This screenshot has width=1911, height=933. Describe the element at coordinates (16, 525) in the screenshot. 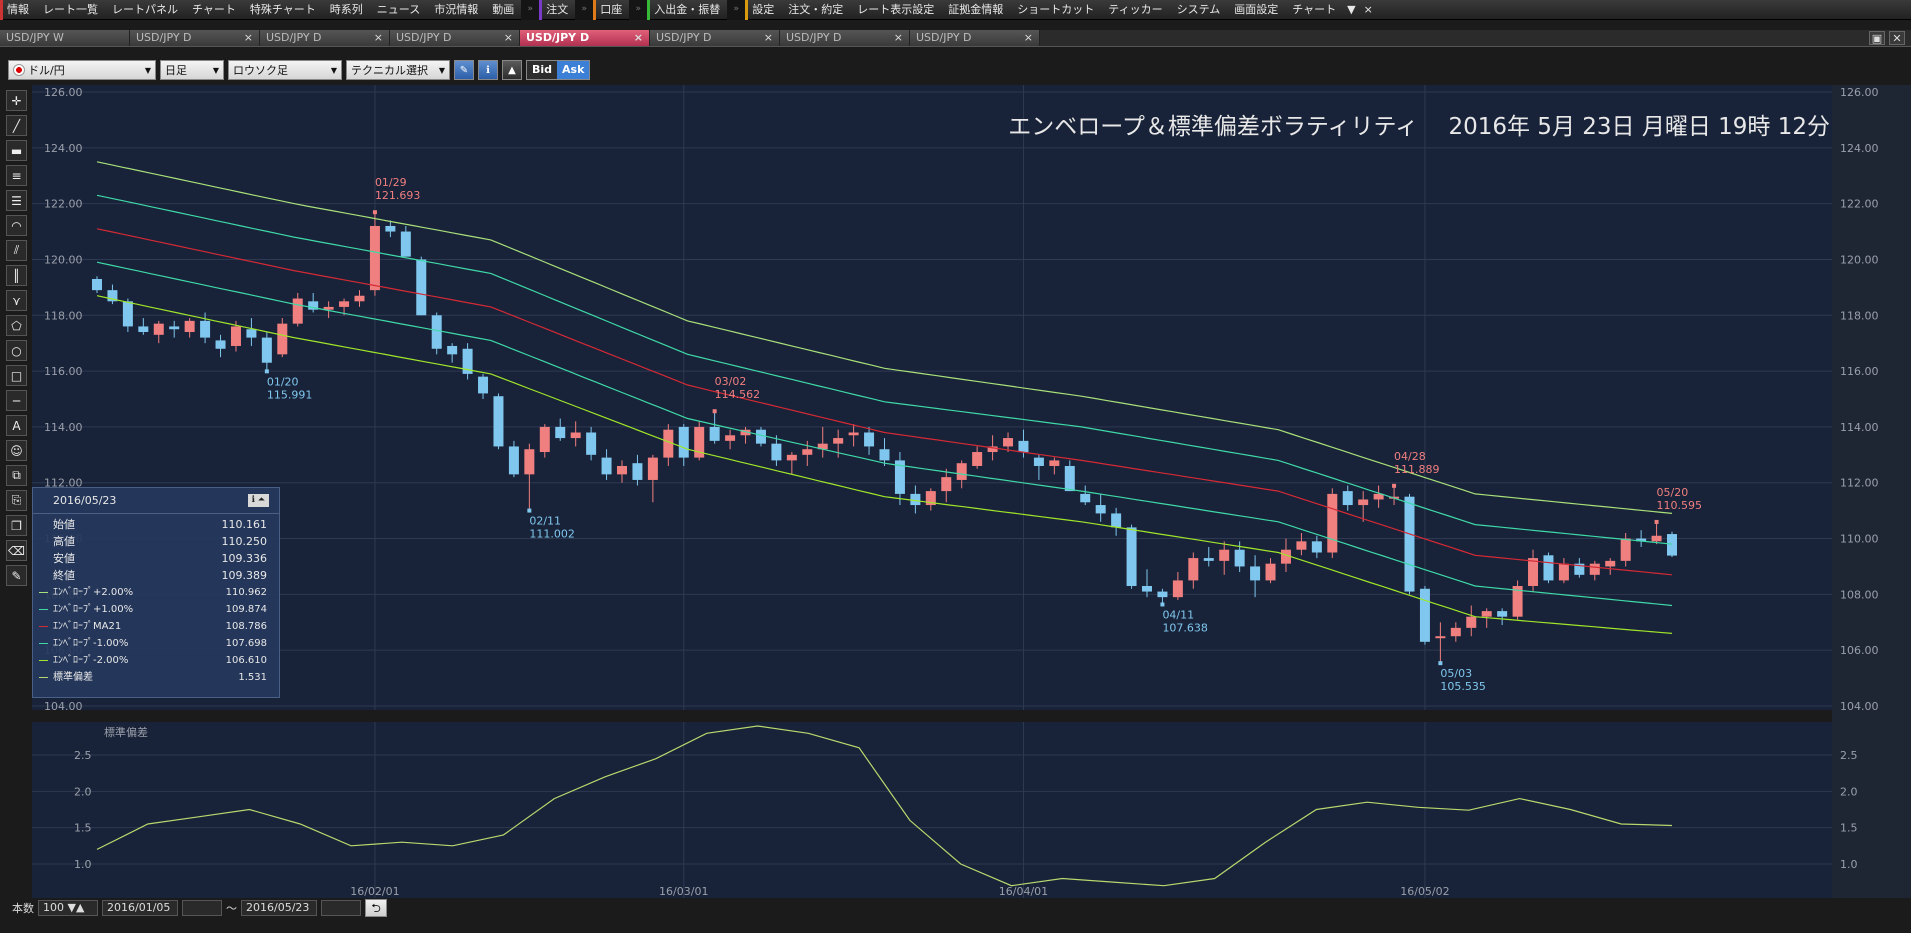

I see `duplicate-icon: ❐` at that location.